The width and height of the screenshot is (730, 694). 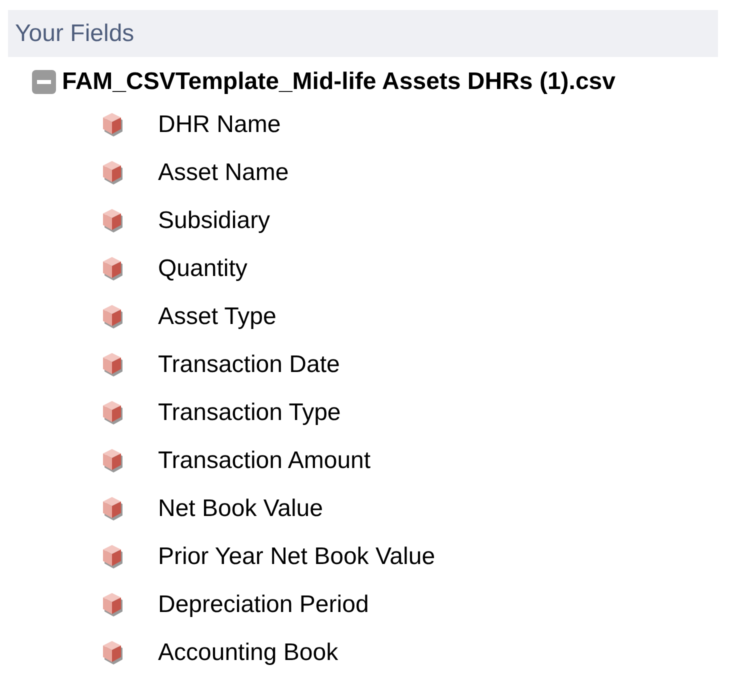 What do you see at coordinates (240, 509) in the screenshot?
I see `field-name: Net Book Value` at bounding box center [240, 509].